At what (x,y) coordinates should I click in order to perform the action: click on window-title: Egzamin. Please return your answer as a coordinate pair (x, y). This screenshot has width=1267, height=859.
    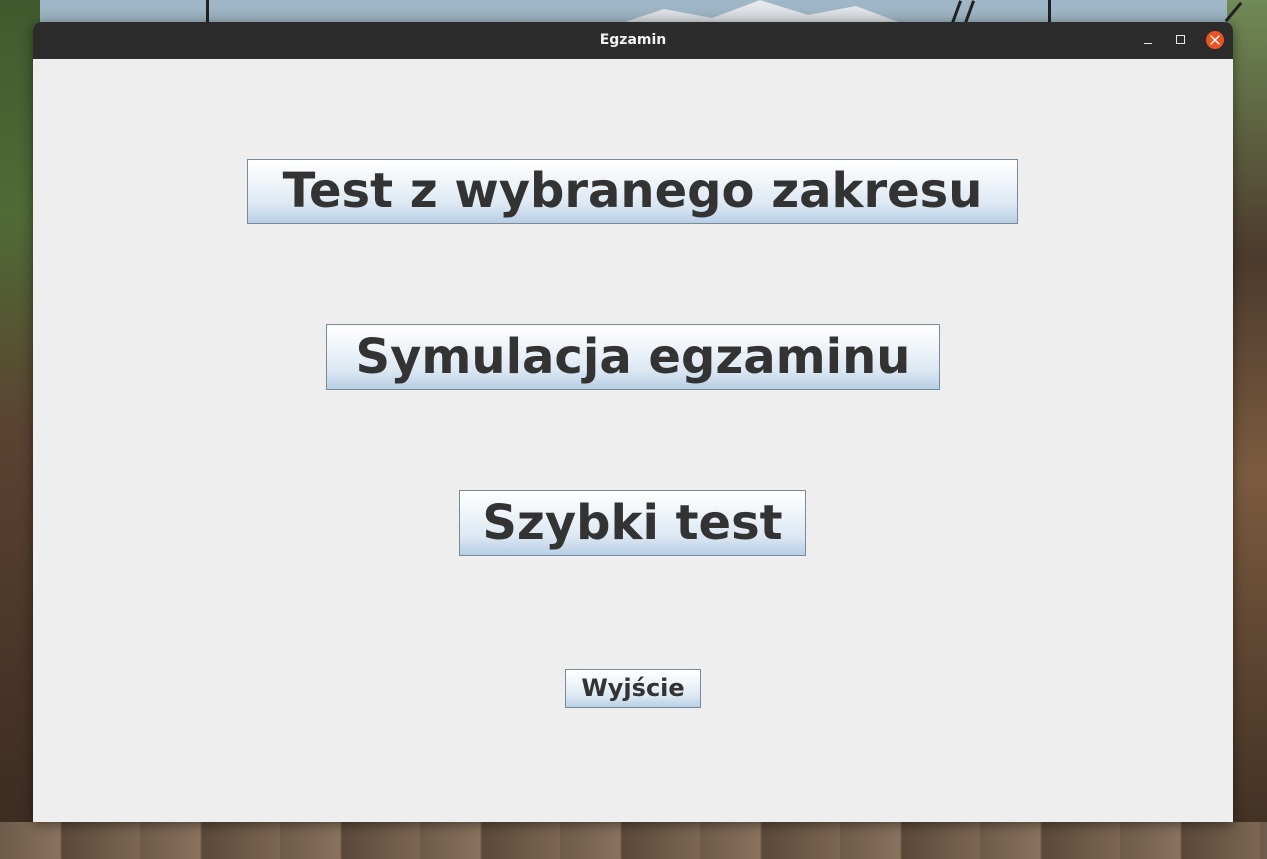
    Looking at the image, I should click on (633, 40).